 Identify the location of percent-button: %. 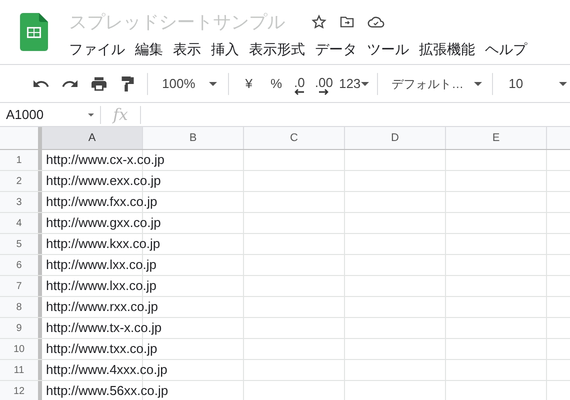
(276, 84).